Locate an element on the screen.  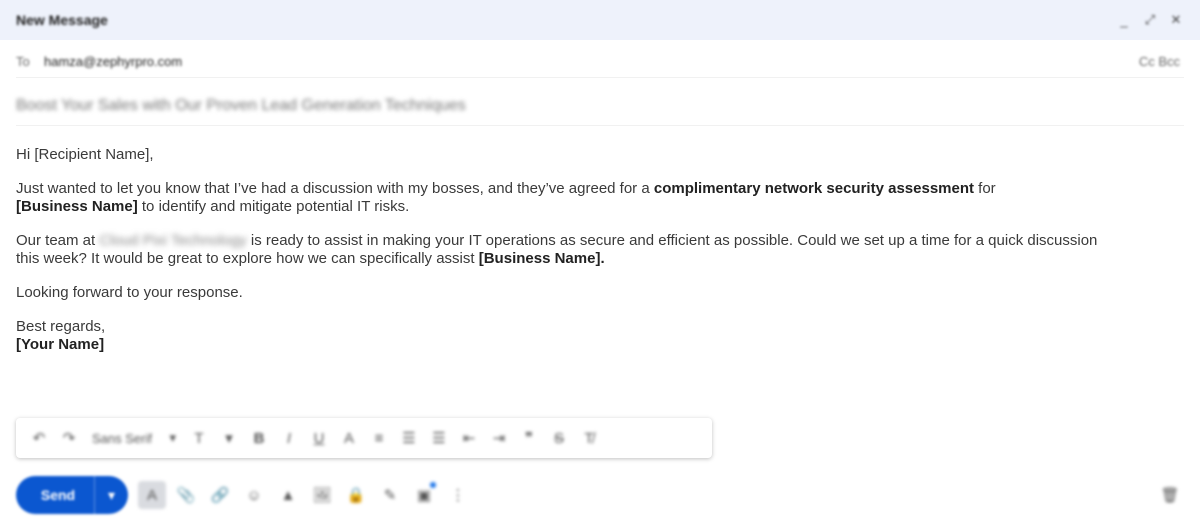
emoji-icon: ☺ is located at coordinates (254, 495).